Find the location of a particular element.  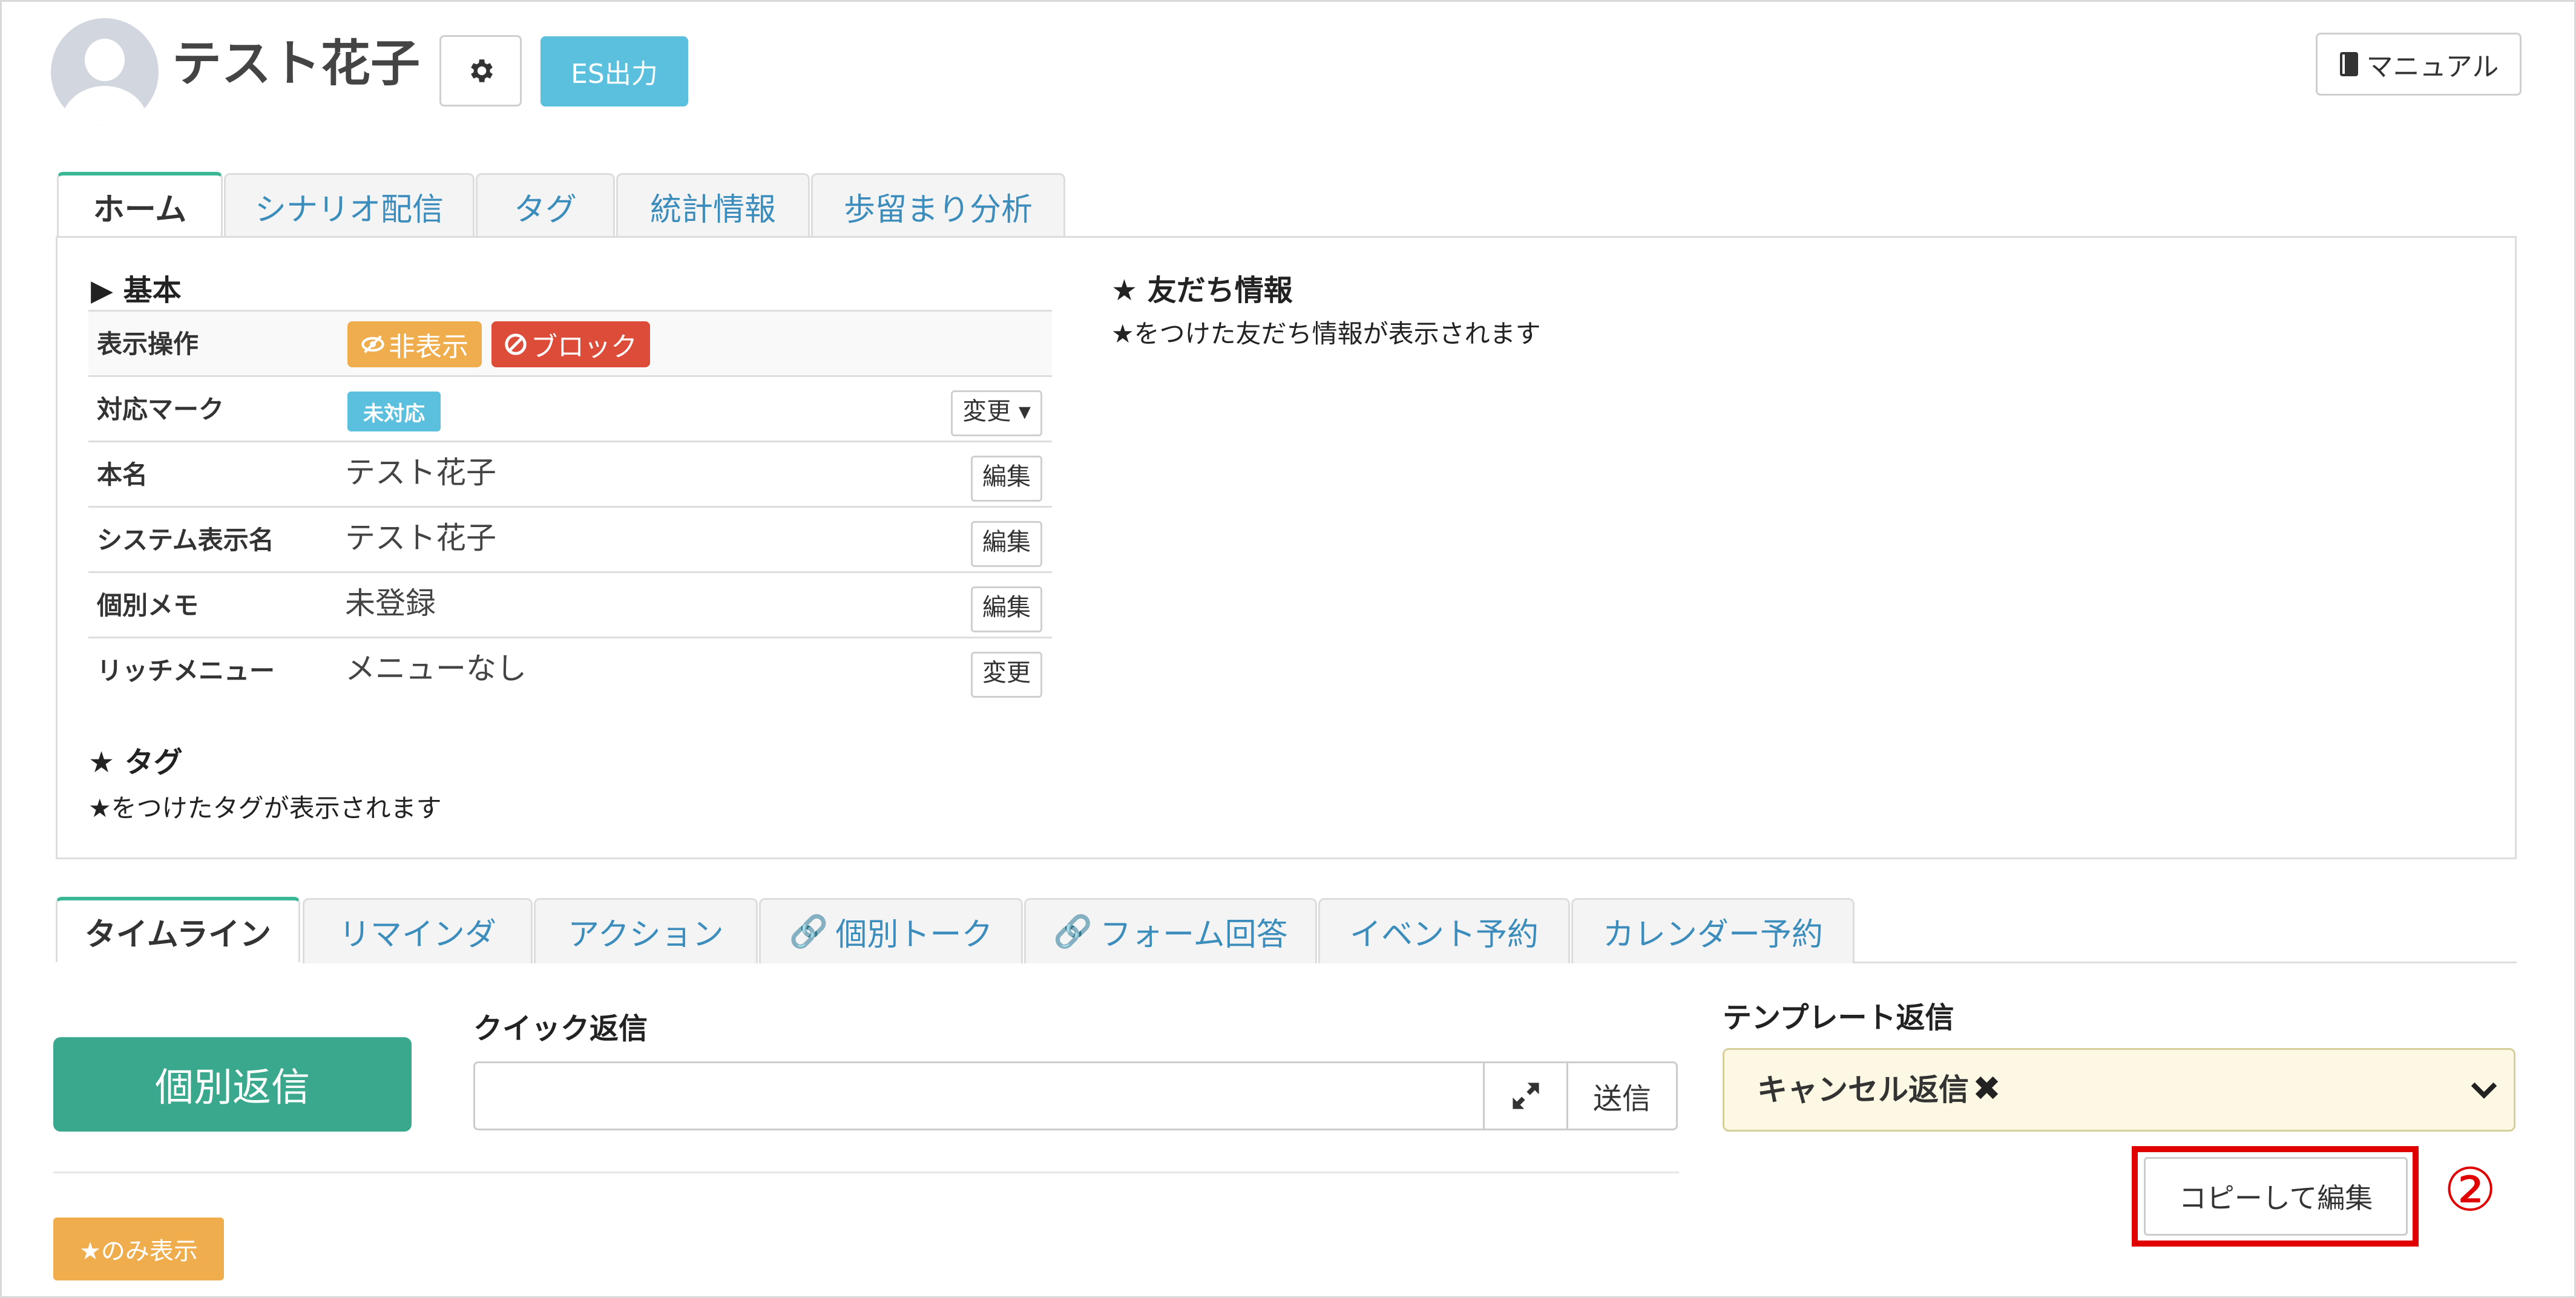

status-badge: 未対応 is located at coordinates (394, 411).